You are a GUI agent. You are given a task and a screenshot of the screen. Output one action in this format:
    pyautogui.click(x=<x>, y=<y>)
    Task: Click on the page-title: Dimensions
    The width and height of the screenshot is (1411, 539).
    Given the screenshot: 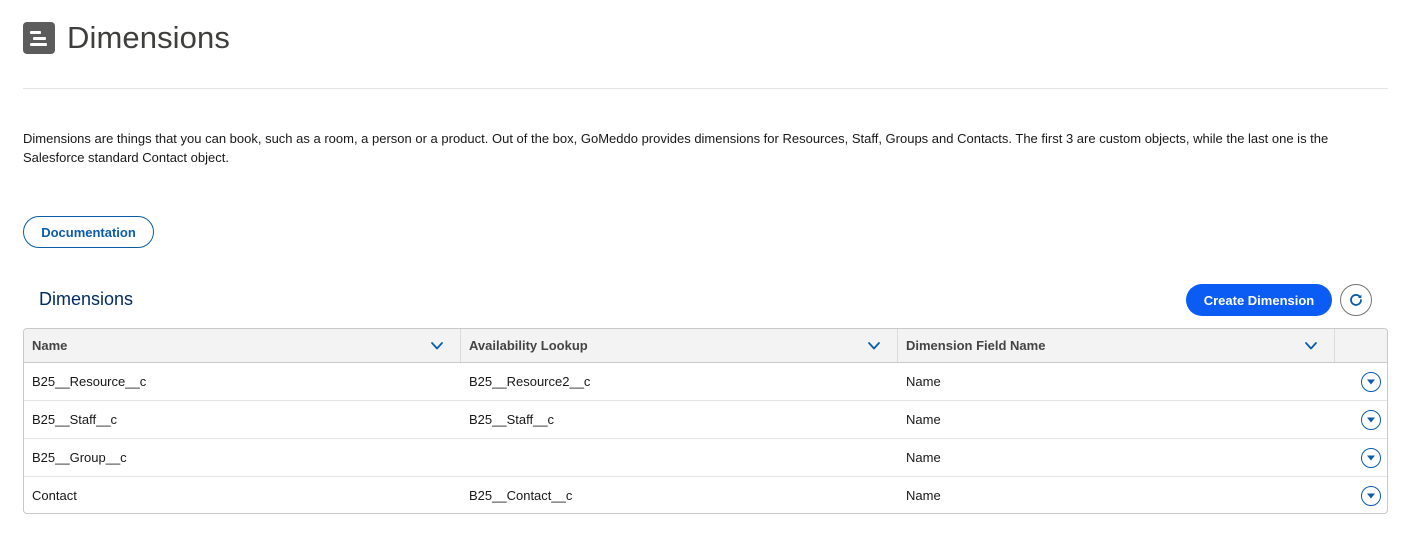 What is the action you would take?
    pyautogui.click(x=148, y=37)
    